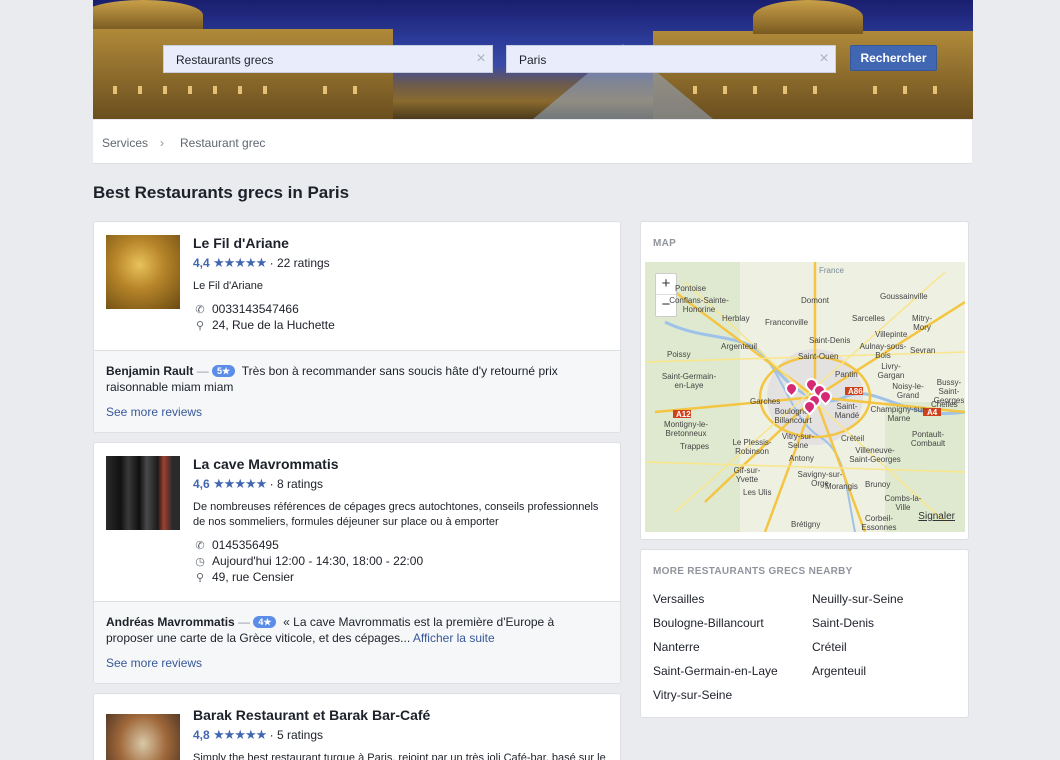  What do you see at coordinates (533, 60) in the screenshot?
I see `location-value: Paris` at bounding box center [533, 60].